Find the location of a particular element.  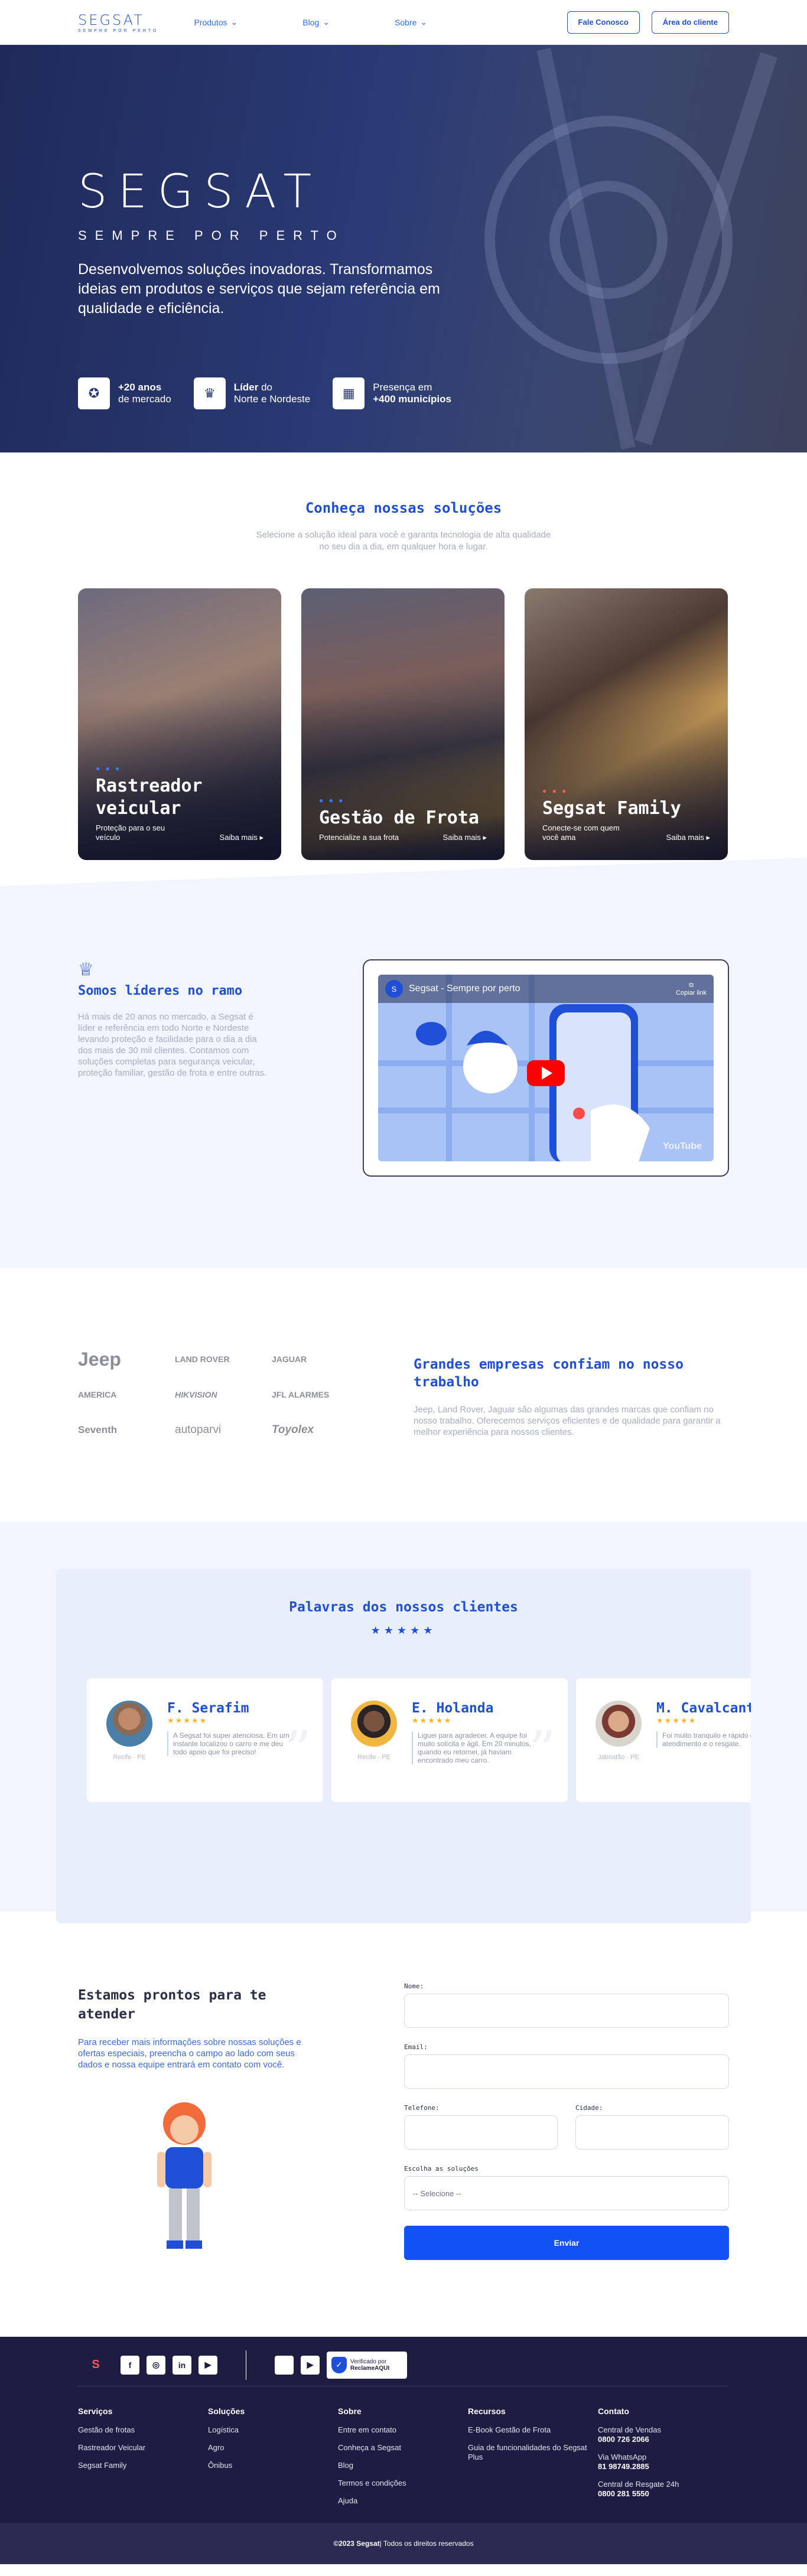

nav-actions: Fale Conosco Área do cliente is located at coordinates (648, 22).